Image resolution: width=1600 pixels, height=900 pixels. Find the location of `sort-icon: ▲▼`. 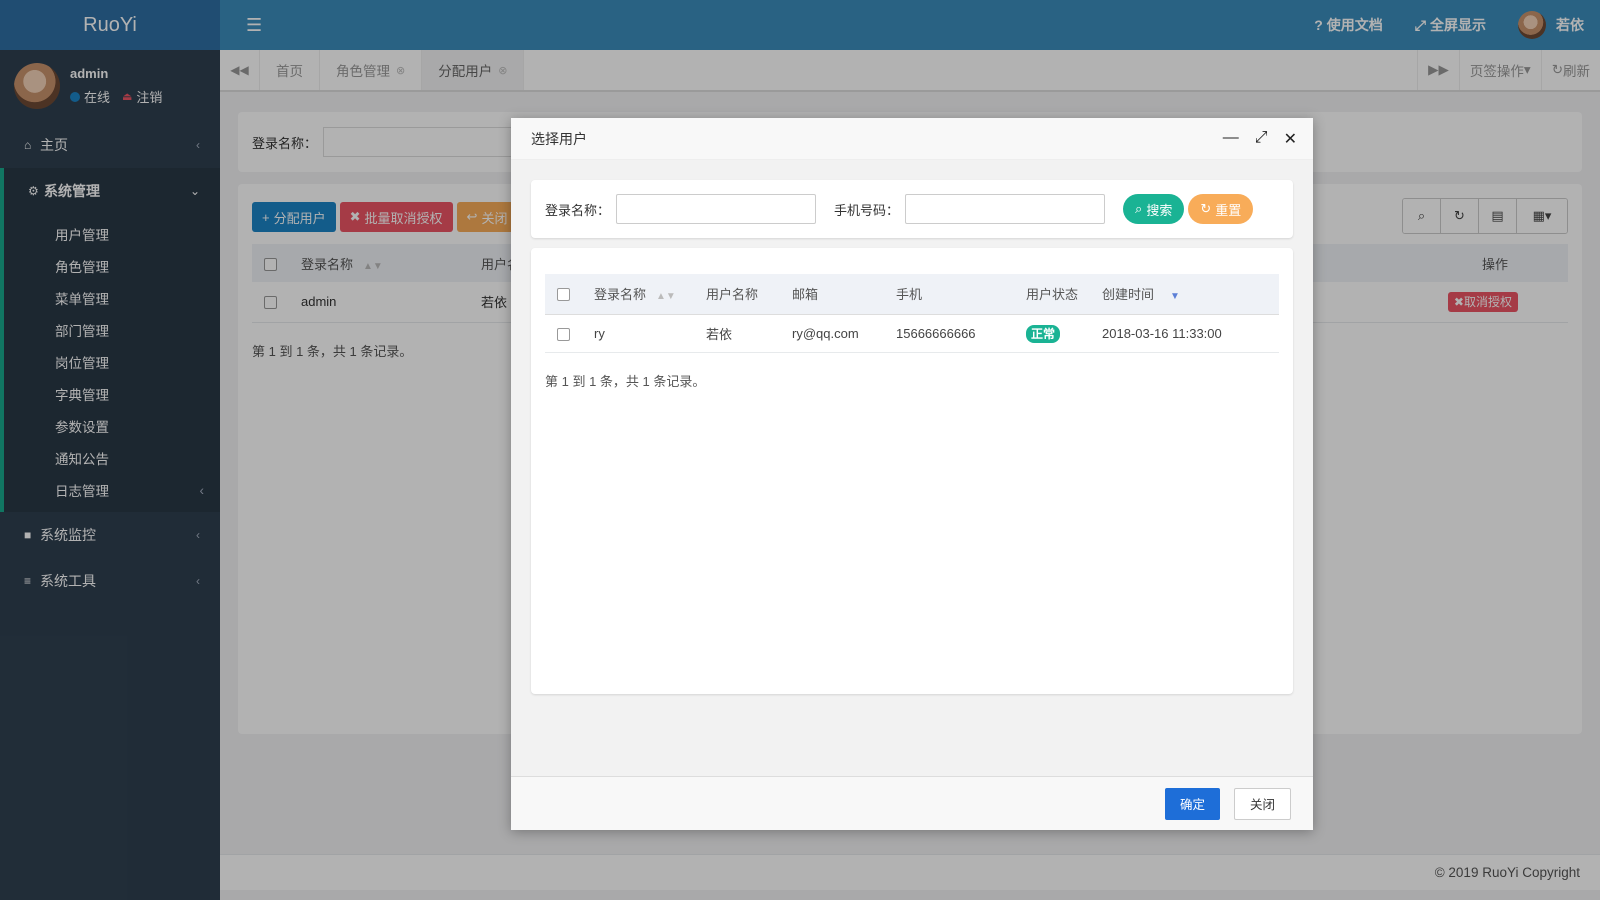

sort-icon: ▲▼ is located at coordinates (666, 296).